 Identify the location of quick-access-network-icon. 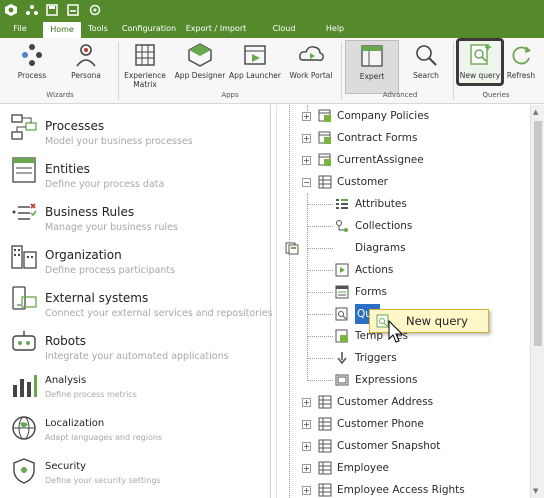
(32, 10).